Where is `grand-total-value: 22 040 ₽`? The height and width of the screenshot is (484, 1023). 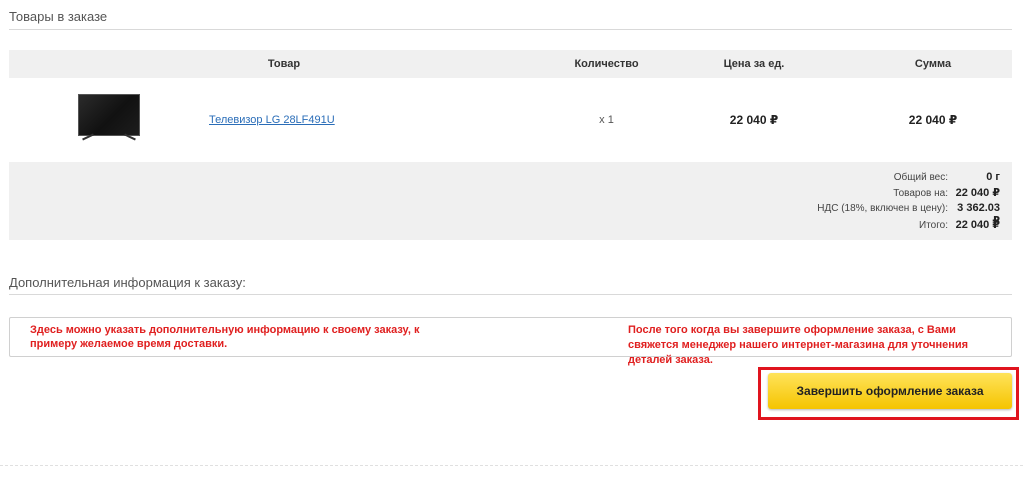
grand-total-value: 22 040 ₽ is located at coordinates (977, 225).